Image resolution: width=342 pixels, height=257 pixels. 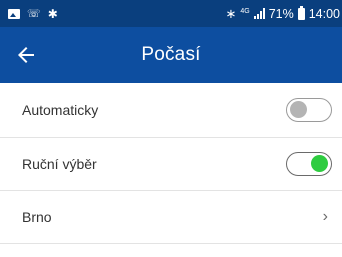 What do you see at coordinates (231, 13) in the screenshot?
I see `bluetooth-icon: ∗` at bounding box center [231, 13].